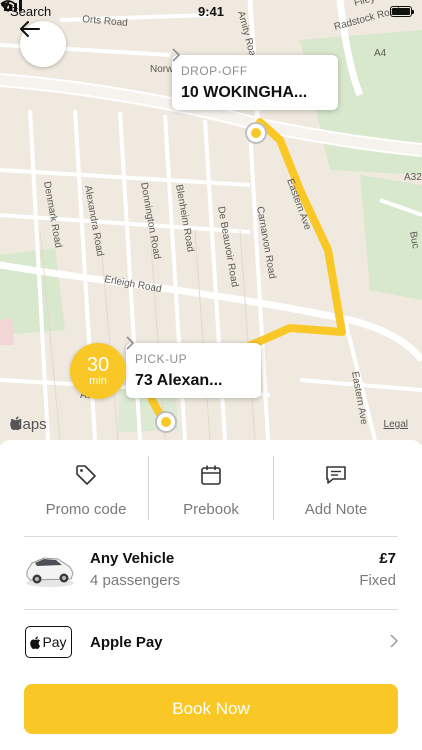 This screenshot has width=422, height=750. I want to click on location-arrow-icon, so click(5, 5).